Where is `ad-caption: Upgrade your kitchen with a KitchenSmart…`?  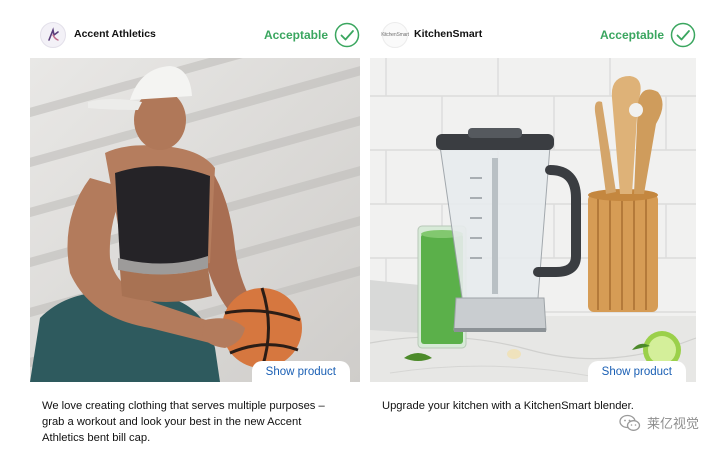 ad-caption: Upgrade your kitchen with a KitchenSmart… is located at coordinates (508, 406).